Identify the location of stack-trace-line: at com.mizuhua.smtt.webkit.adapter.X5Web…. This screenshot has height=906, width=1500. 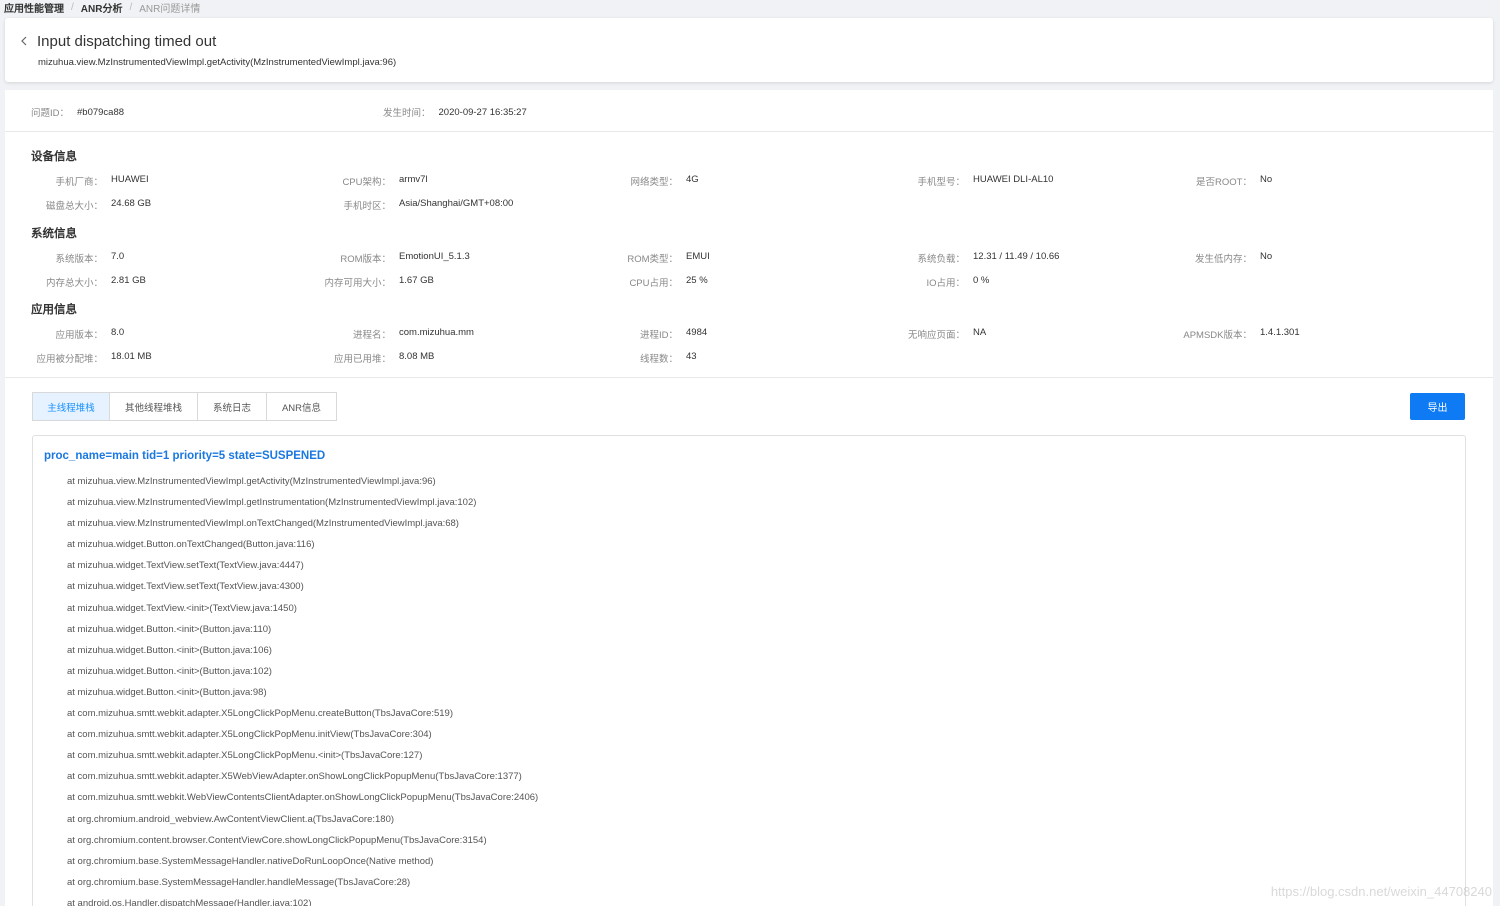
(294, 777).